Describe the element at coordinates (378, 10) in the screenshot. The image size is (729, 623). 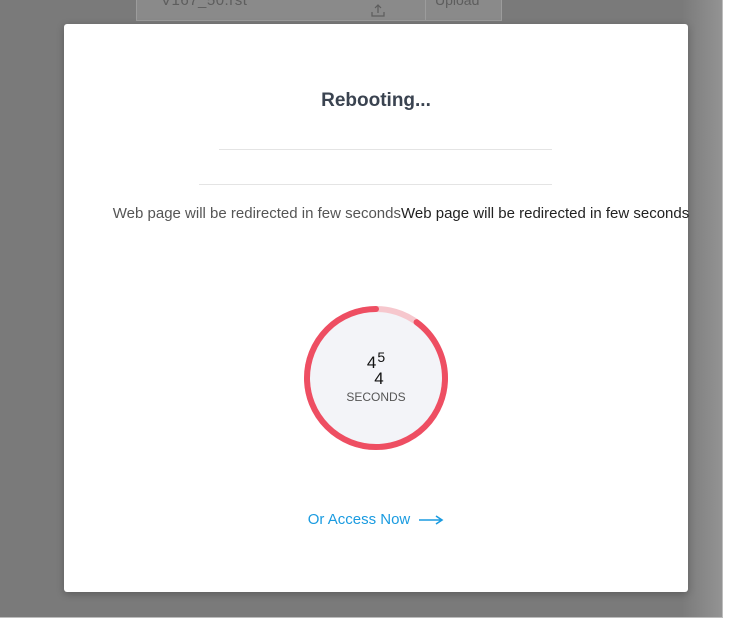
I see `upload-icon` at that location.